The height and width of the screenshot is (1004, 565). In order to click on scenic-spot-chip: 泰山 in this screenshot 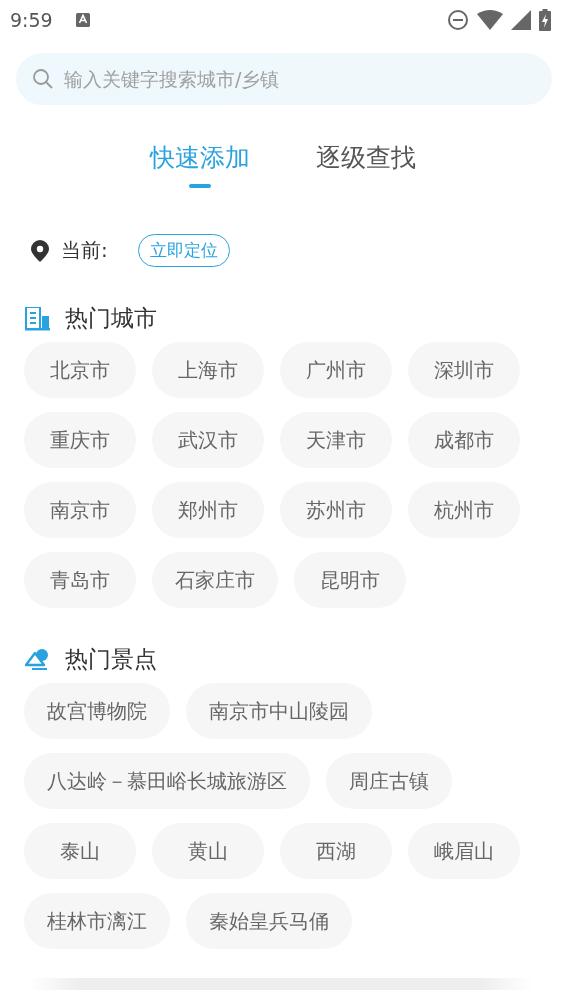, I will do `click(80, 851)`.